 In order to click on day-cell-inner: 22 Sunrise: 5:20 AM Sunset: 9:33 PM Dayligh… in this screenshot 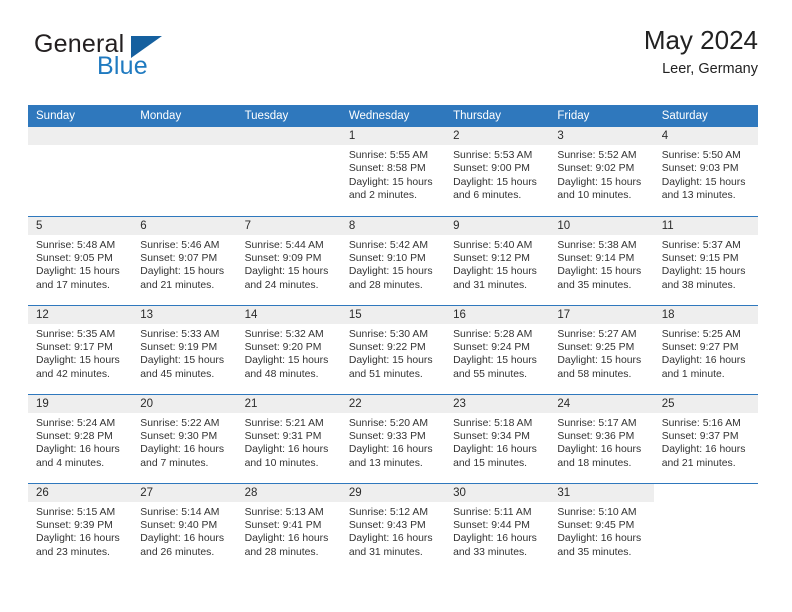, I will do `click(393, 438)`.